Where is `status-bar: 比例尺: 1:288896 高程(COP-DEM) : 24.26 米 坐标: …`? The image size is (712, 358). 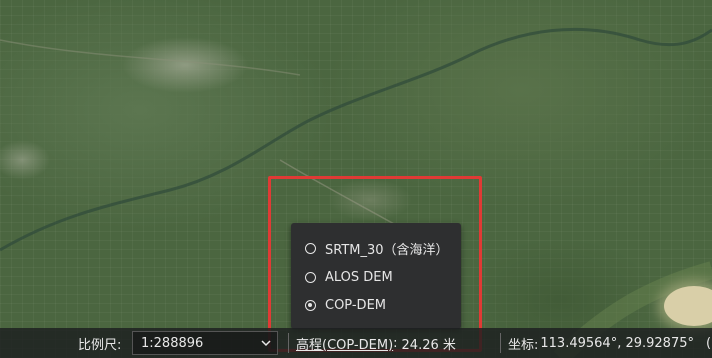 status-bar: 比例尺: 1:288896 高程(COP-DEM) : 24.26 米 坐标: … is located at coordinates (356, 343).